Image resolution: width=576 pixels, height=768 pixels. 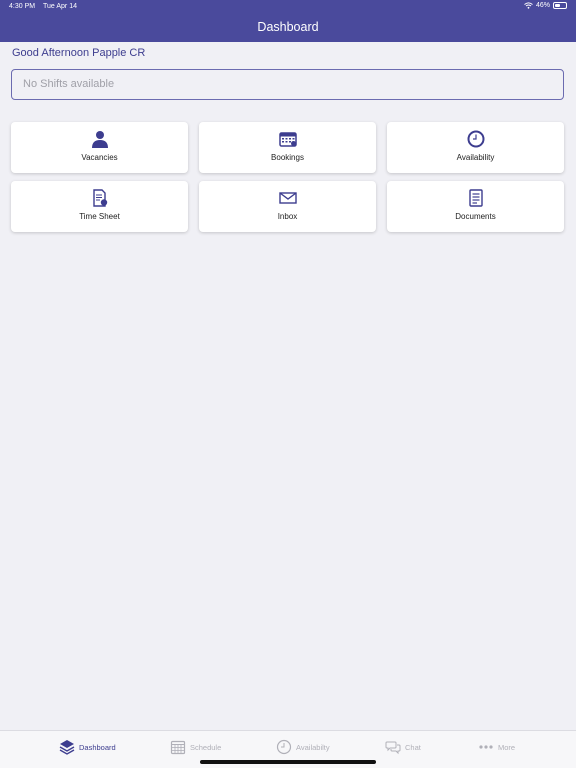 I want to click on document-icon, so click(x=476, y=198).